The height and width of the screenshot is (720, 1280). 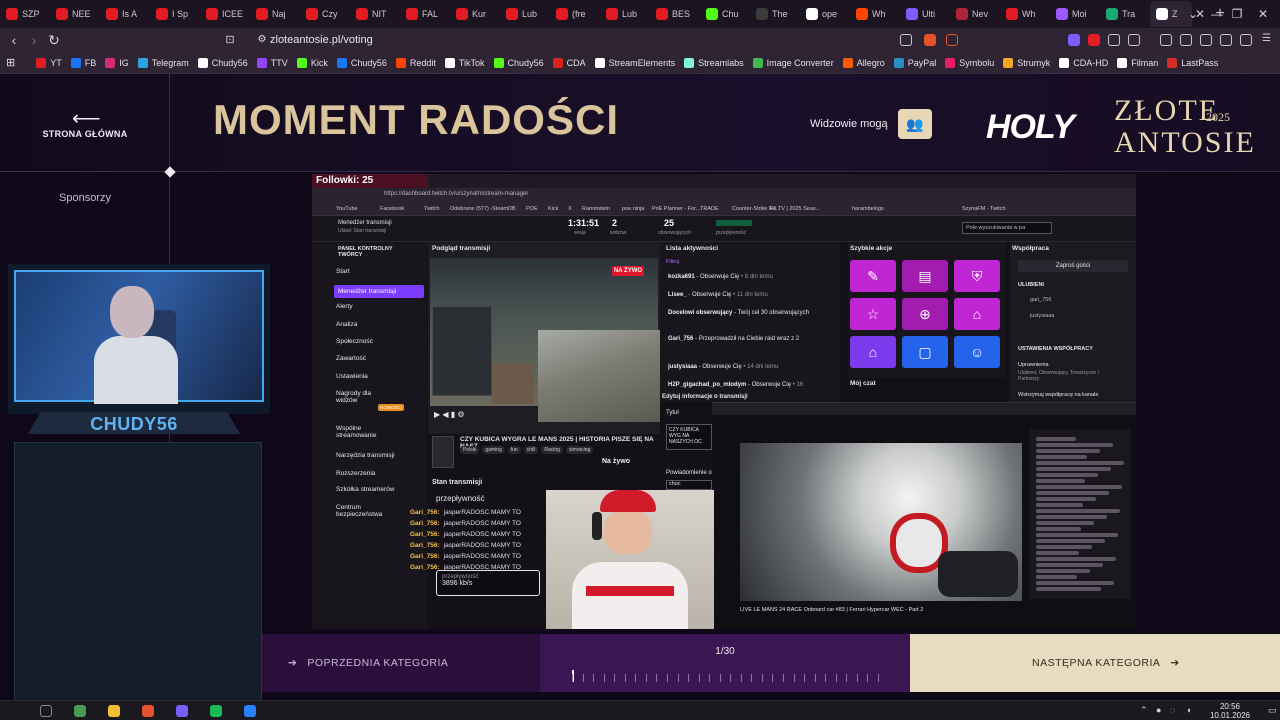 What do you see at coordinates (83, 62) in the screenshot?
I see `bookmark-item: FB` at bounding box center [83, 62].